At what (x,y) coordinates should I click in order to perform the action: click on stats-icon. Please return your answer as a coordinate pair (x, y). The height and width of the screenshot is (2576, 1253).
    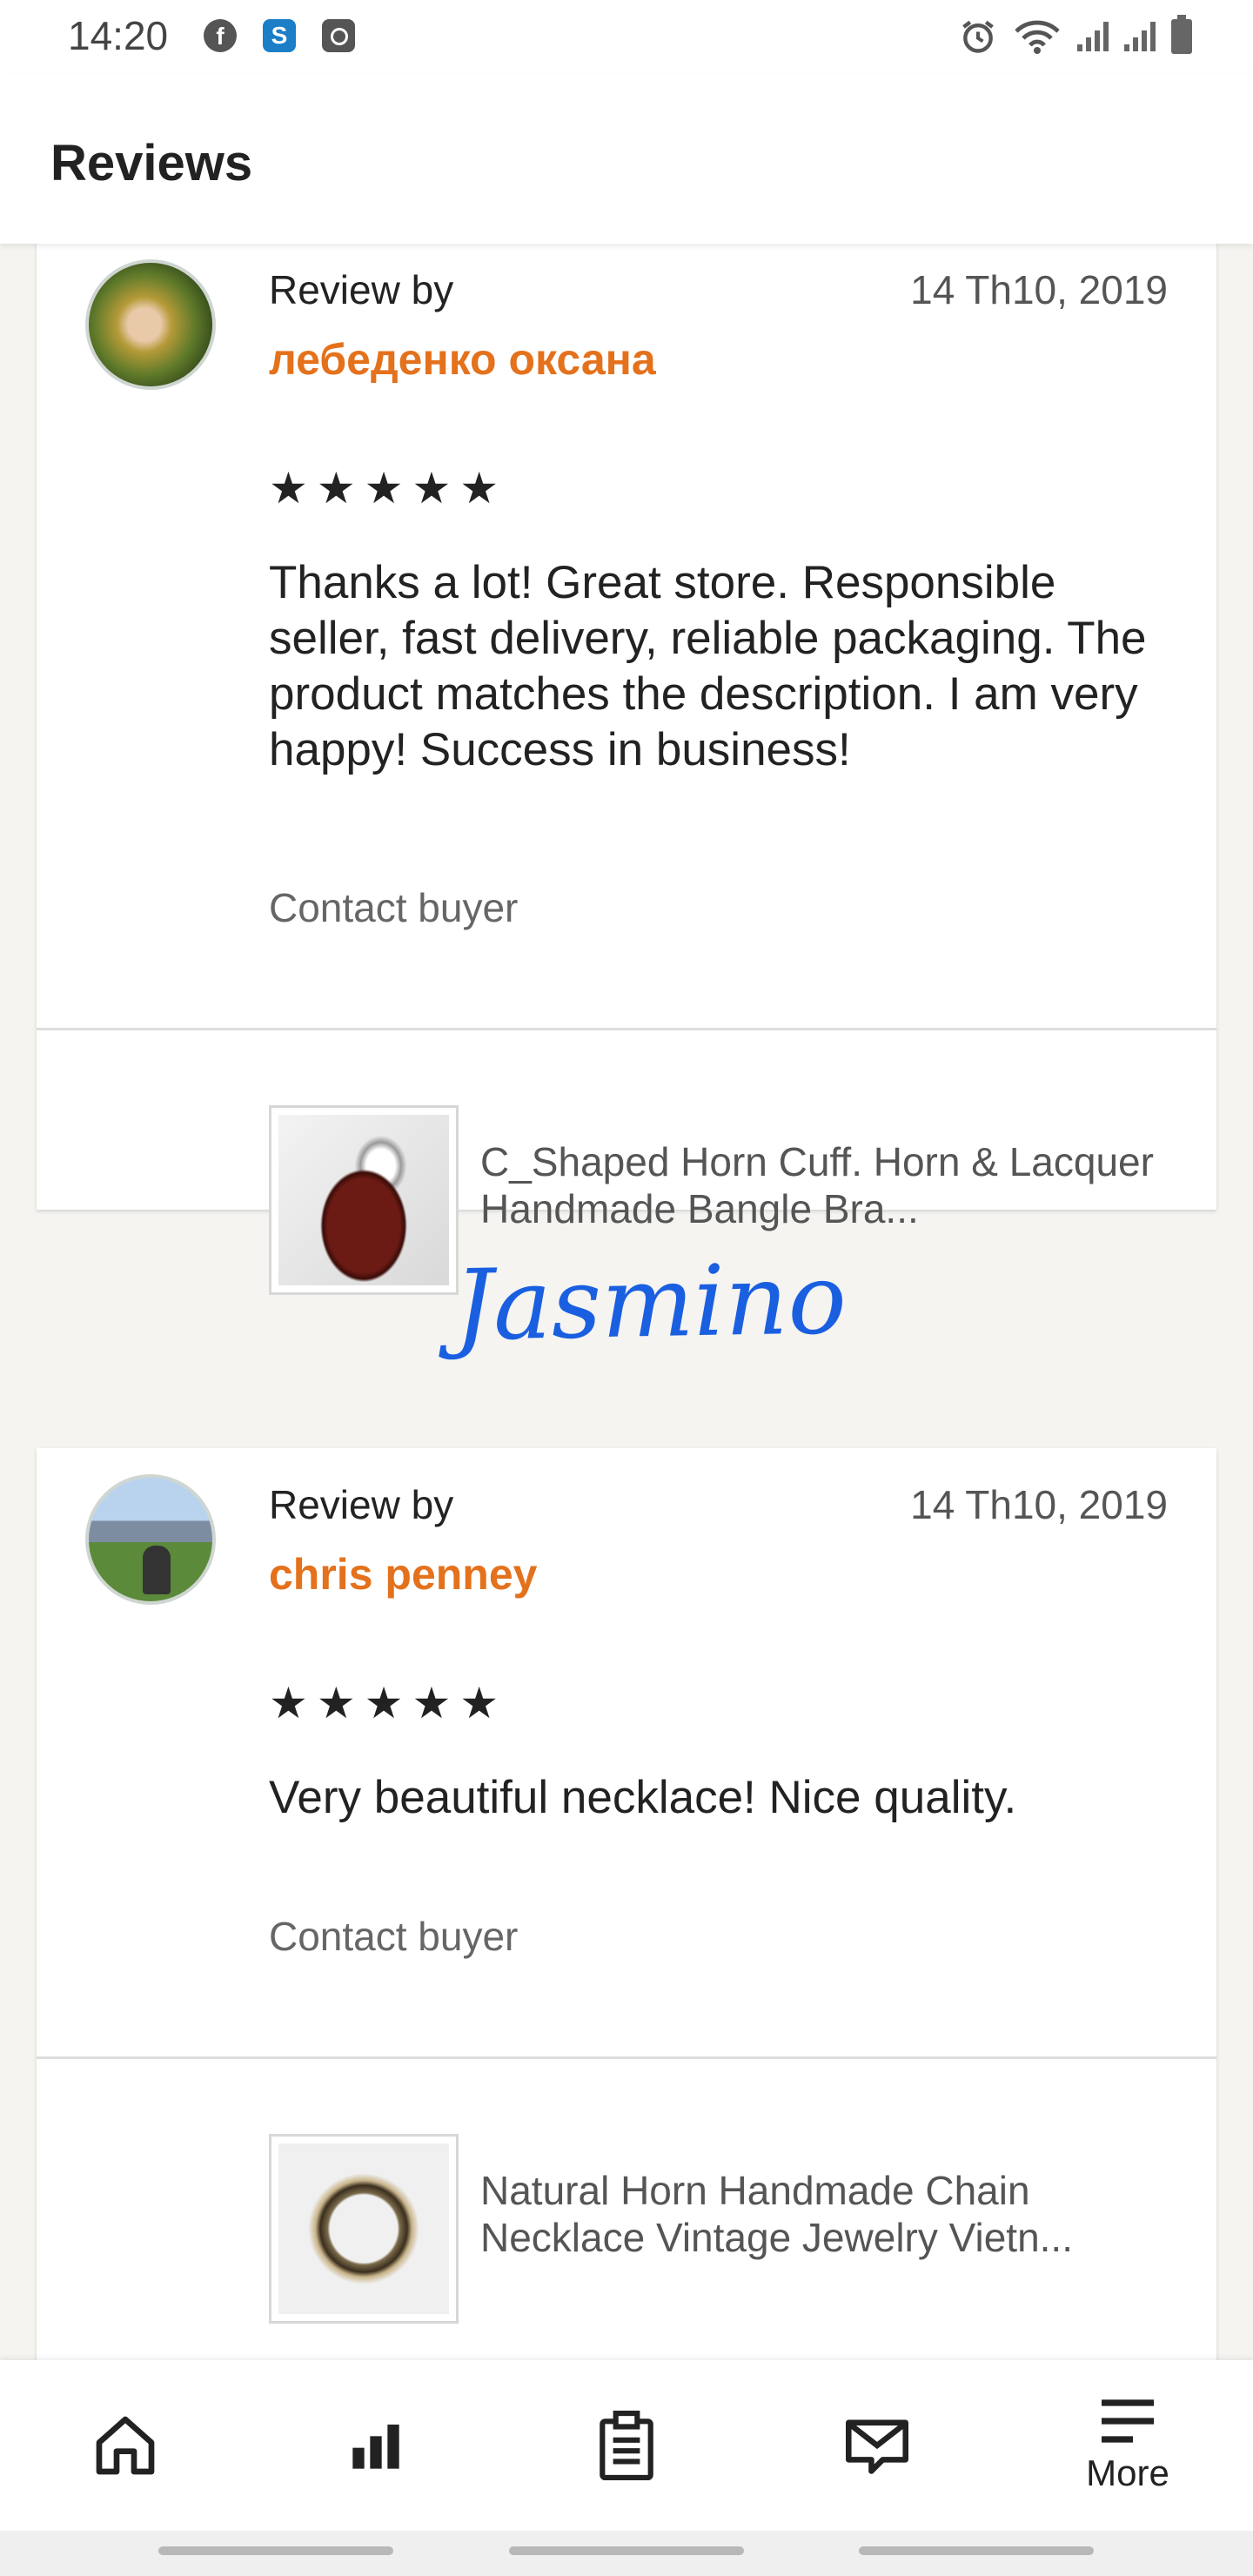
    Looking at the image, I should click on (375, 2447).